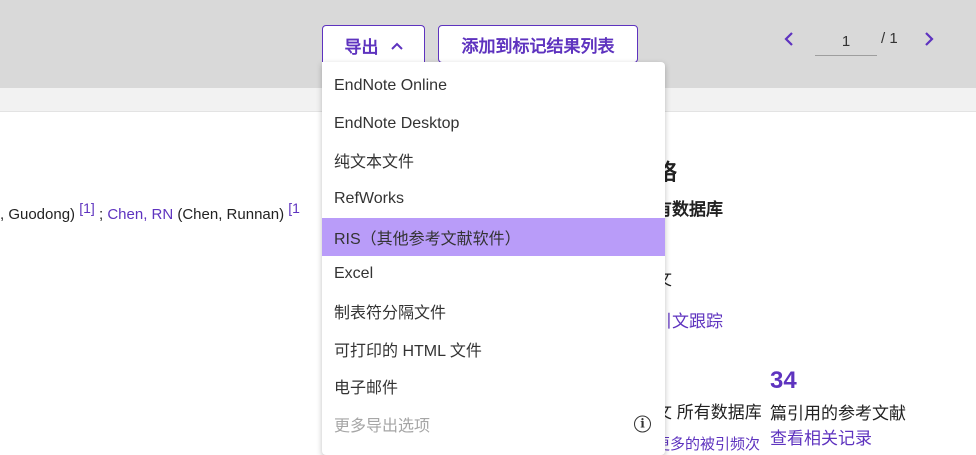 The width and height of the screenshot is (976, 455). I want to click on menu-item-more-options: 更多导出选项 i, so click(493, 424).